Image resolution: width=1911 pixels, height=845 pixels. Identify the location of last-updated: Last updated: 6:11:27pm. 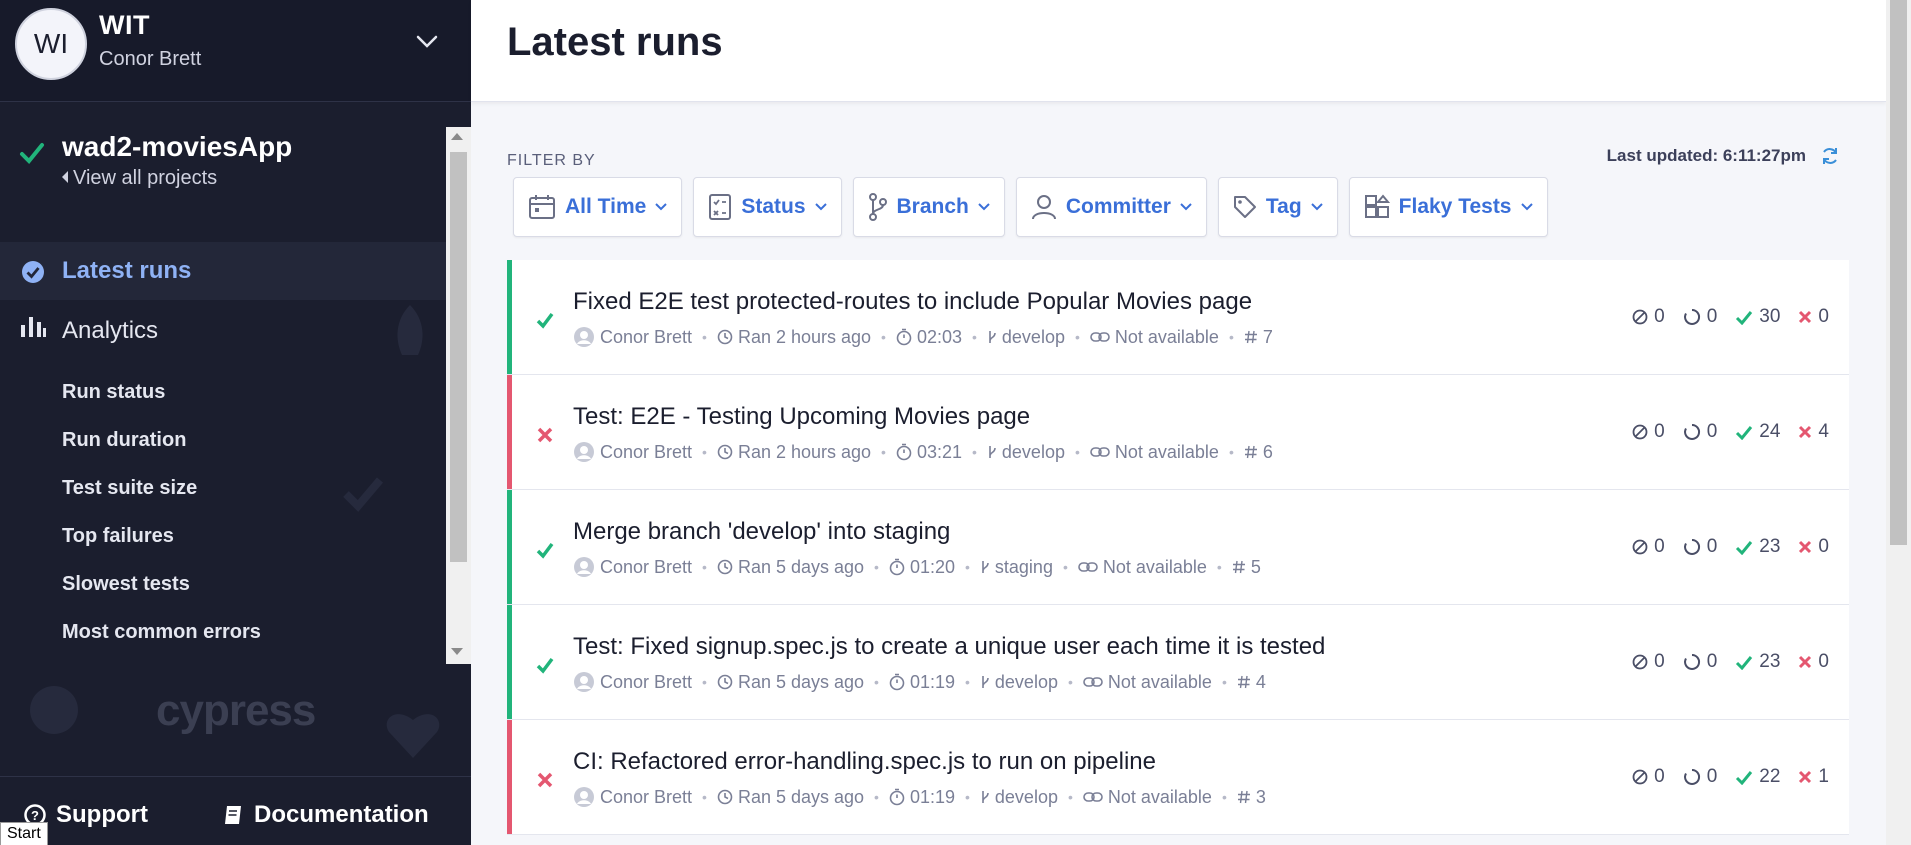
(1706, 155).